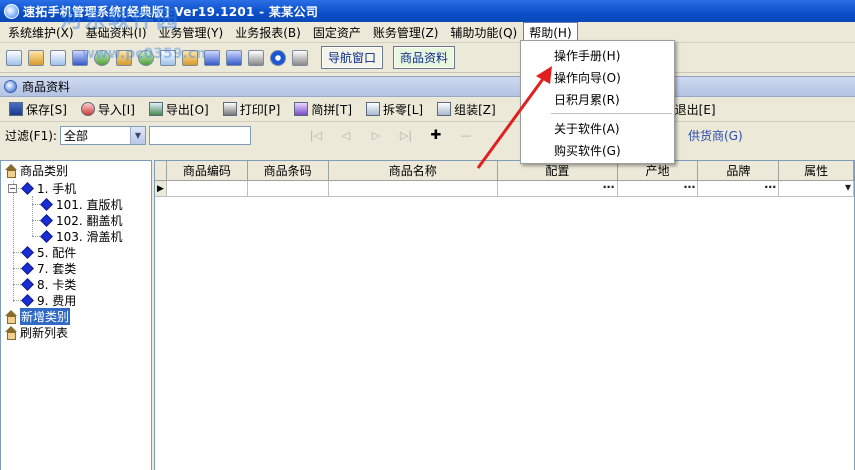  I want to click on users-icon, so click(80, 57).